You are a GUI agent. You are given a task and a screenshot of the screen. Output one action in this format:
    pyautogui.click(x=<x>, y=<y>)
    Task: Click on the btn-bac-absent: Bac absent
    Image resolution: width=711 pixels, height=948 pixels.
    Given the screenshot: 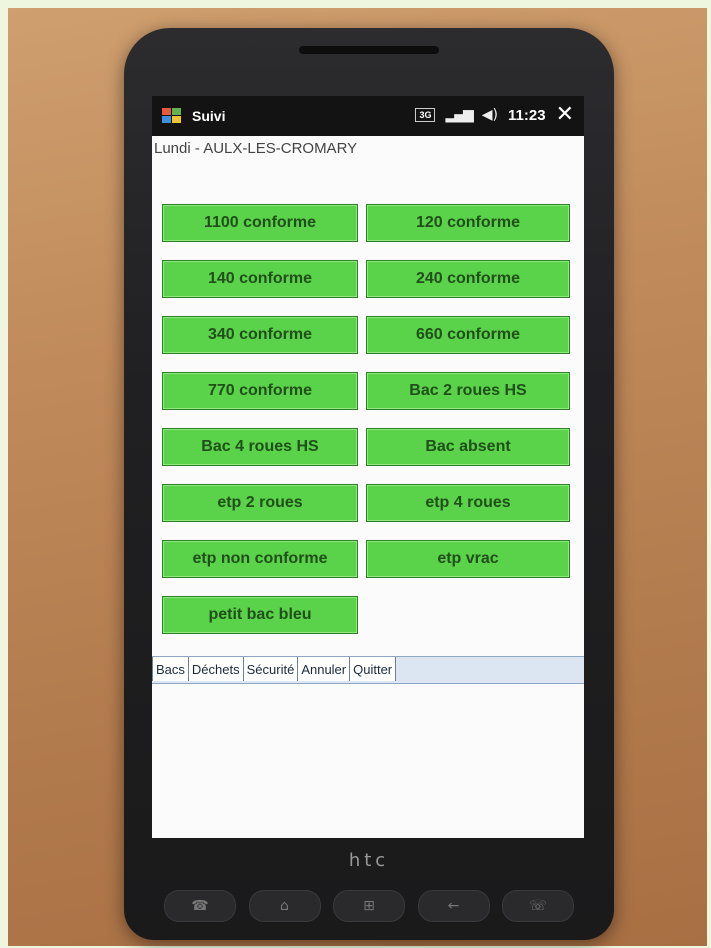 What is the action you would take?
    pyautogui.click(x=468, y=447)
    